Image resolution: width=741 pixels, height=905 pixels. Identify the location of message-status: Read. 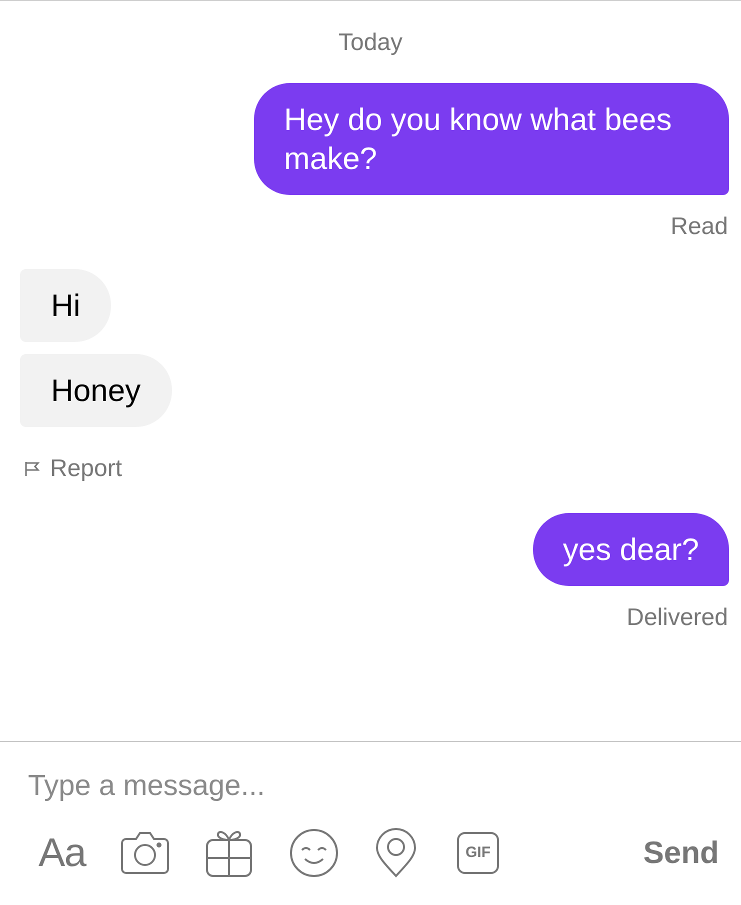
(699, 227).